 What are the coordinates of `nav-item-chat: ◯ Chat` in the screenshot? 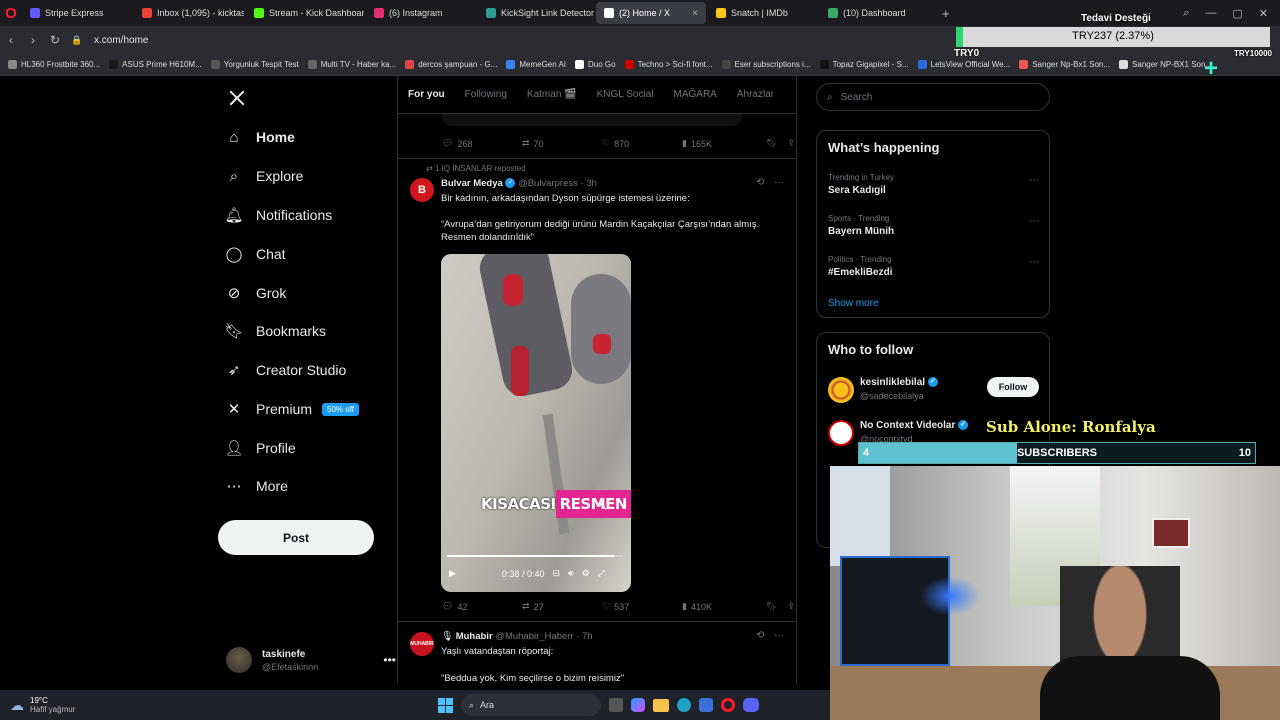 It's located at (256, 254).